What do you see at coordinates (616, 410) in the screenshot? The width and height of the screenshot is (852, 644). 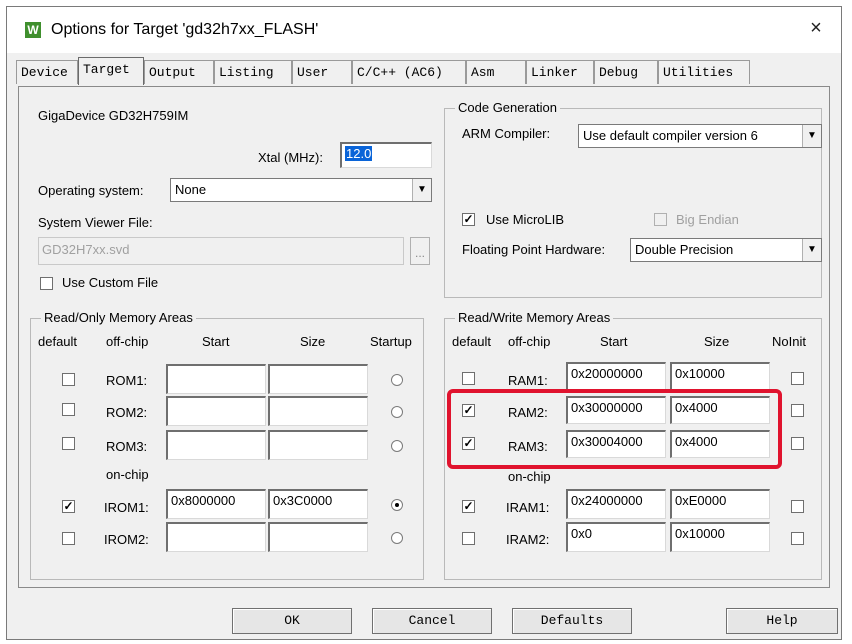 I see `ram2-start-field: 0x30000000` at bounding box center [616, 410].